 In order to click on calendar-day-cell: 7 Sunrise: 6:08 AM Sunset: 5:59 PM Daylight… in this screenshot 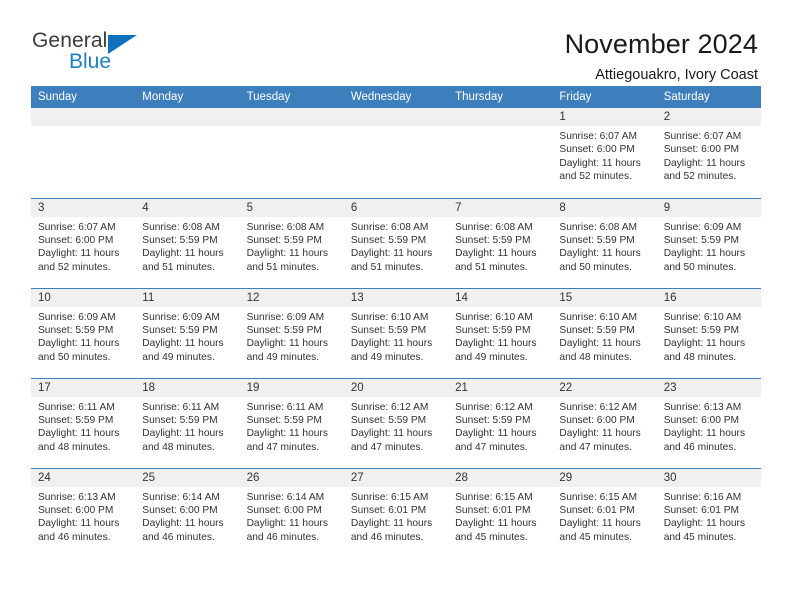, I will do `click(500, 242)`.